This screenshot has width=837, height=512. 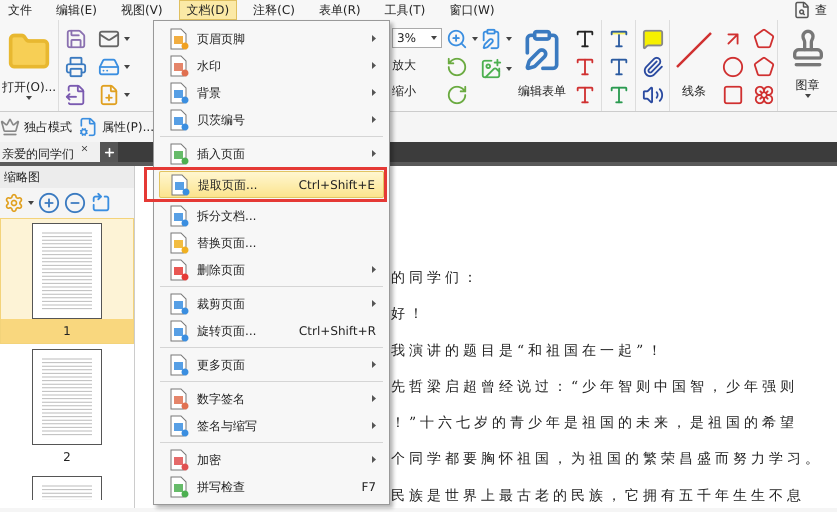 I want to click on menu-item: 更多页面, so click(x=271, y=364).